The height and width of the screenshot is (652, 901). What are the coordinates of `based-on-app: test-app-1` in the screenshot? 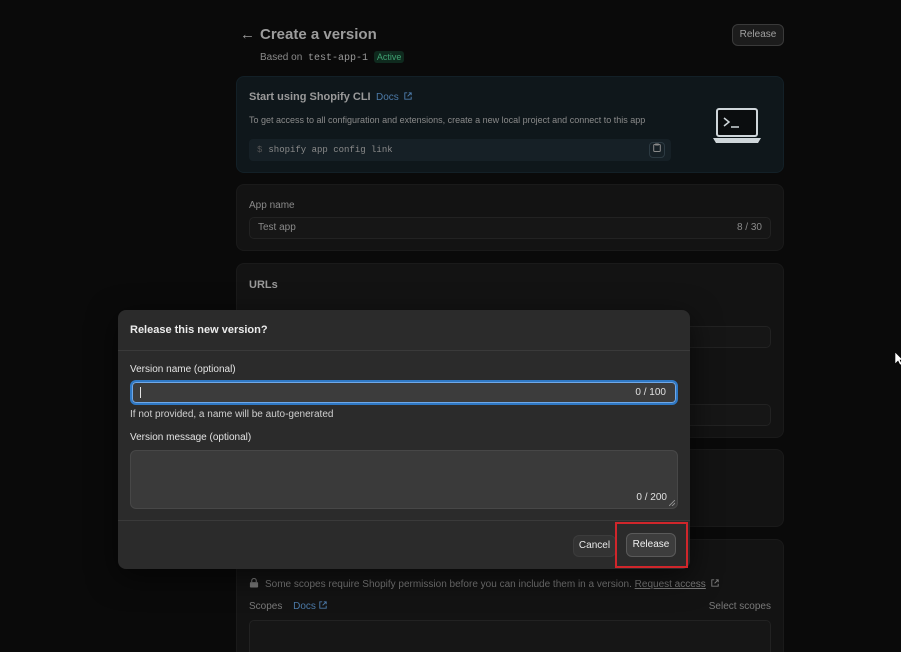 It's located at (338, 58).